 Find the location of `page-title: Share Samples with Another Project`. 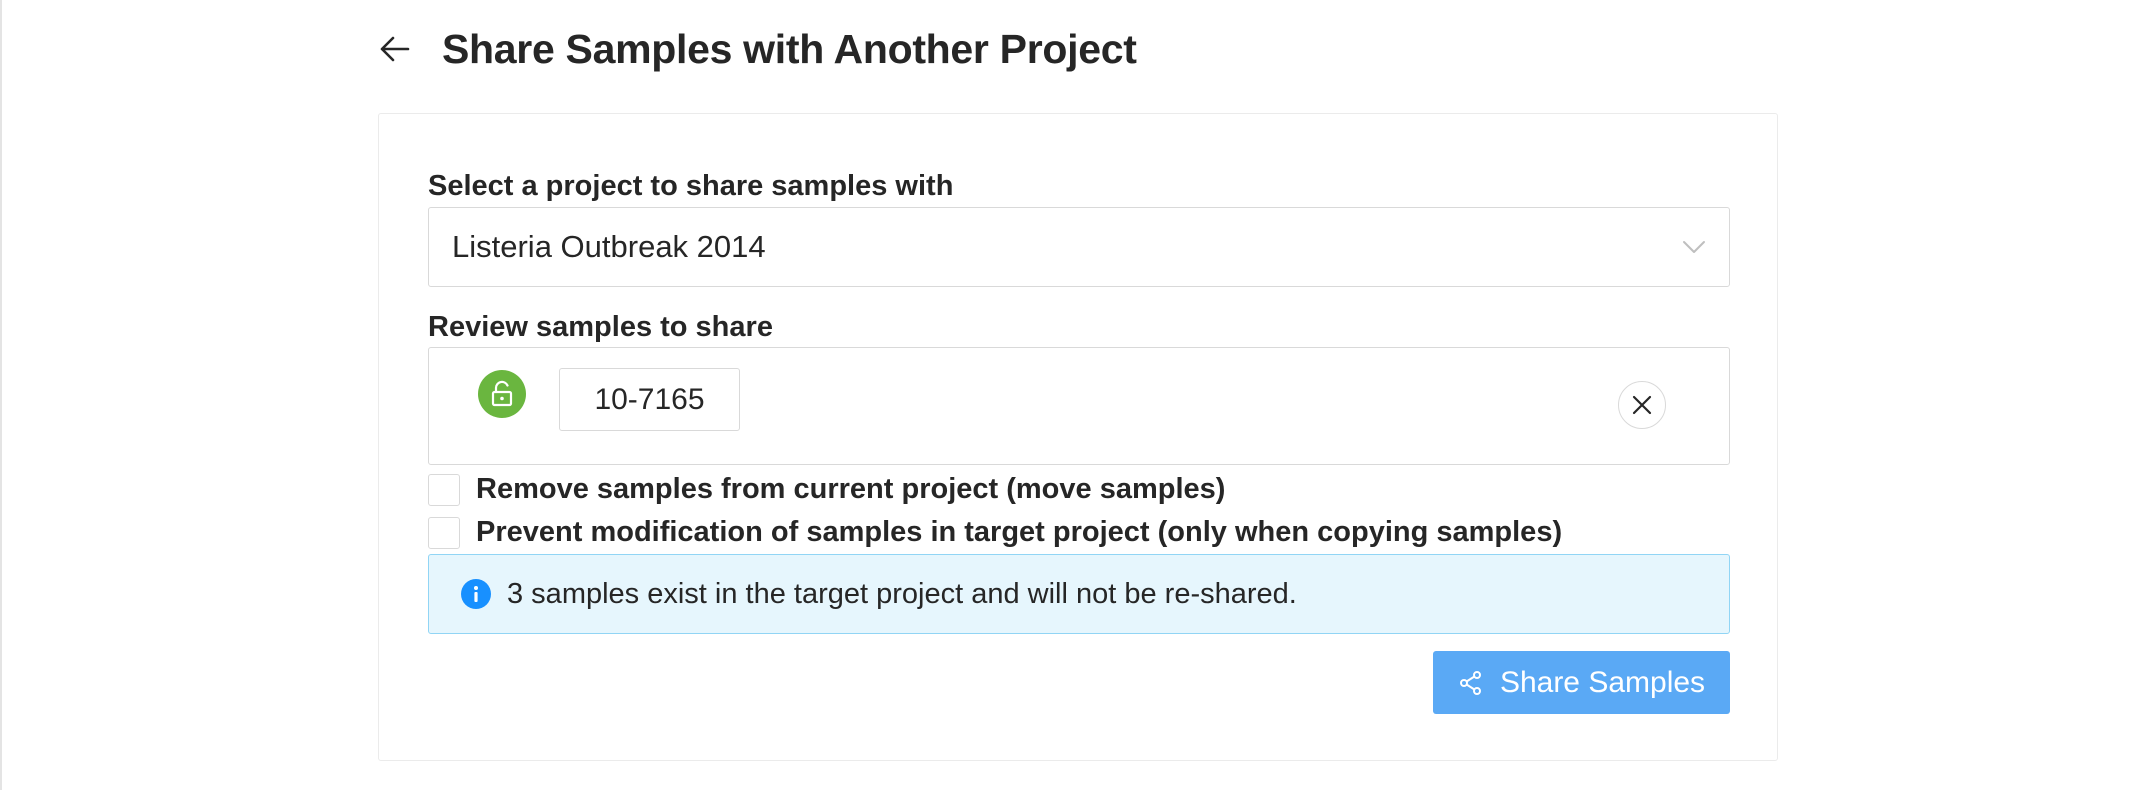

page-title: Share Samples with Another Project is located at coordinates (789, 48).